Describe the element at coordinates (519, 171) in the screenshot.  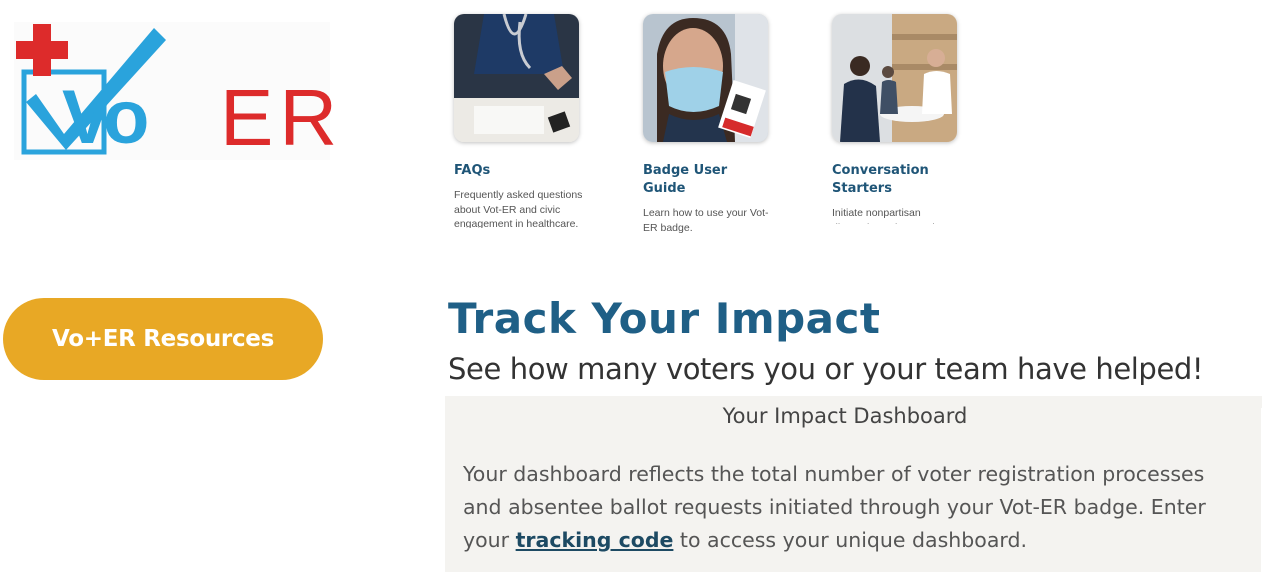
I see `faq-card-title: FAQs` at that location.